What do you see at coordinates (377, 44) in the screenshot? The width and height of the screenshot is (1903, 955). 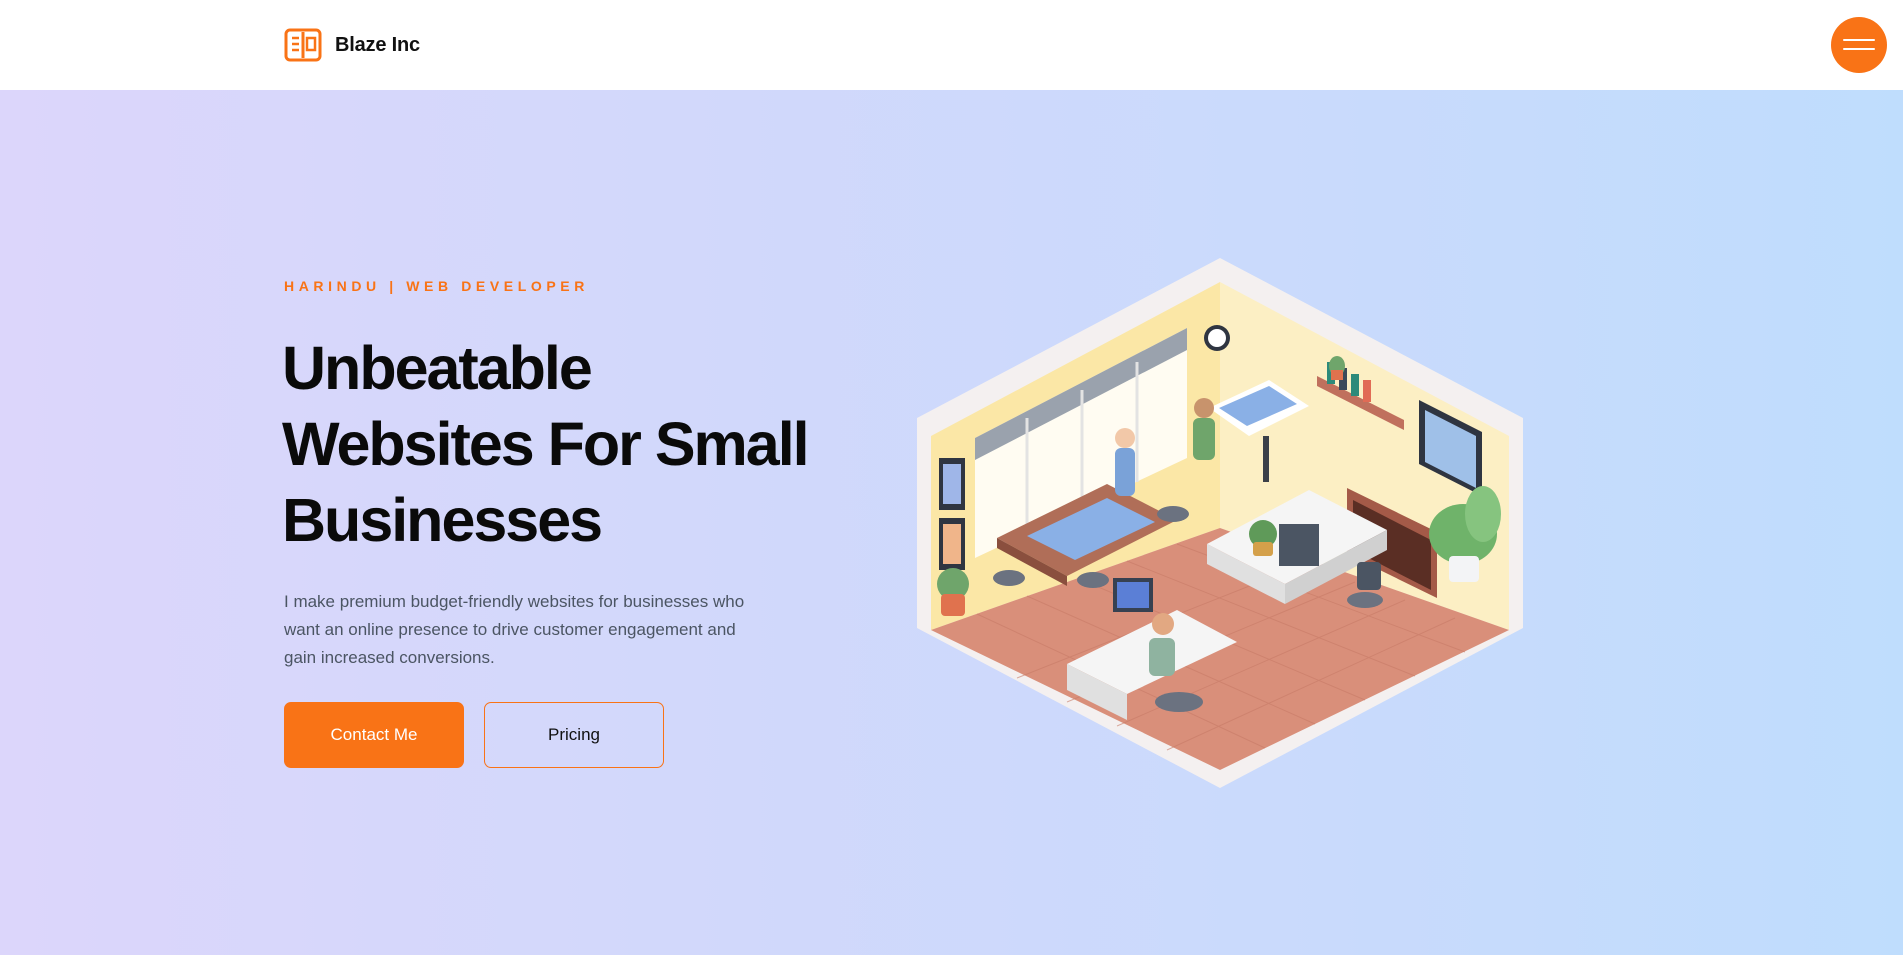 I see `brand-name: Blaze Inc` at bounding box center [377, 44].